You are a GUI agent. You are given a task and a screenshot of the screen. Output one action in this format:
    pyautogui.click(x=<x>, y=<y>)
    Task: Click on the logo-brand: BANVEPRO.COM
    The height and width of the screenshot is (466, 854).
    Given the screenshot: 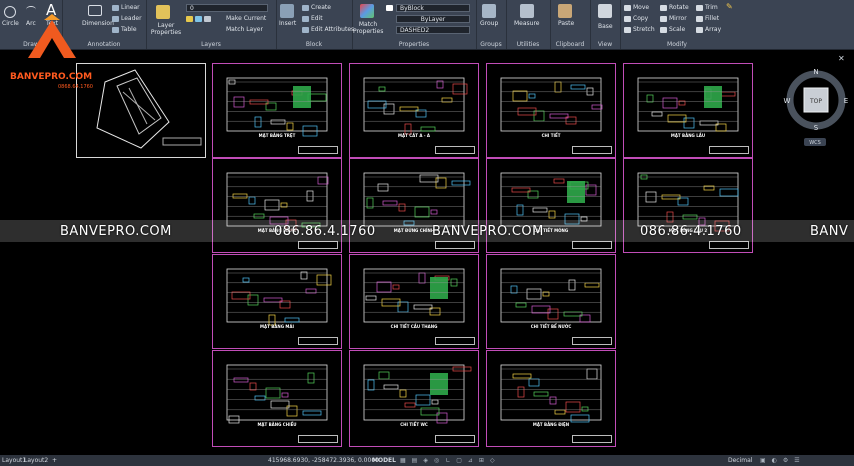 What is the action you would take?
    pyautogui.click(x=51, y=77)
    